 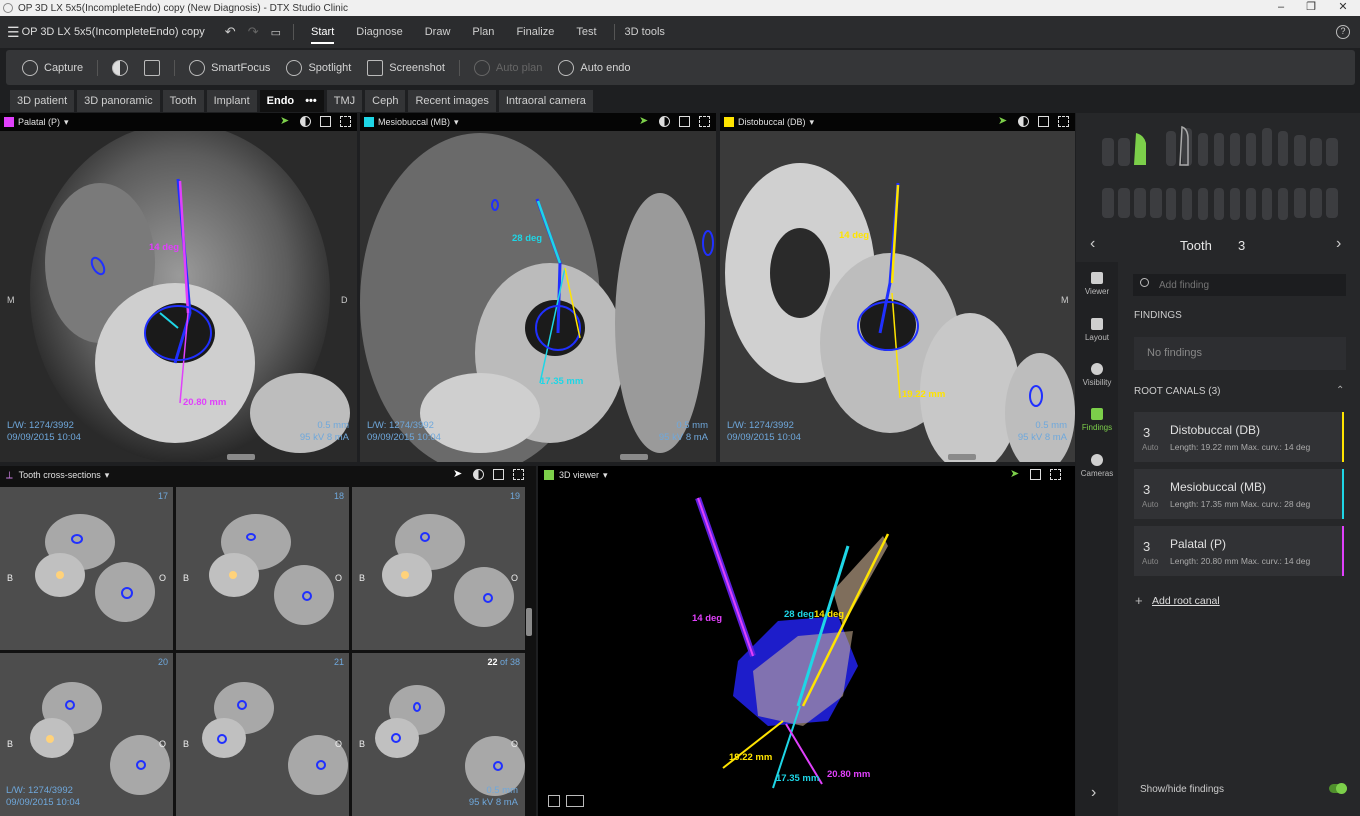 I want to click on tab-3d-panoramic: 3D panoramic, so click(x=118, y=101).